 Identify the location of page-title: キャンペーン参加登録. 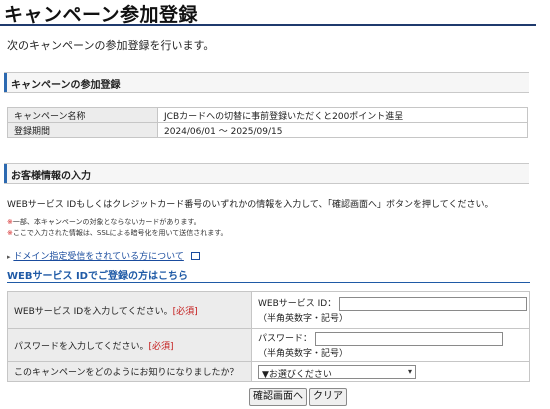
(101, 15).